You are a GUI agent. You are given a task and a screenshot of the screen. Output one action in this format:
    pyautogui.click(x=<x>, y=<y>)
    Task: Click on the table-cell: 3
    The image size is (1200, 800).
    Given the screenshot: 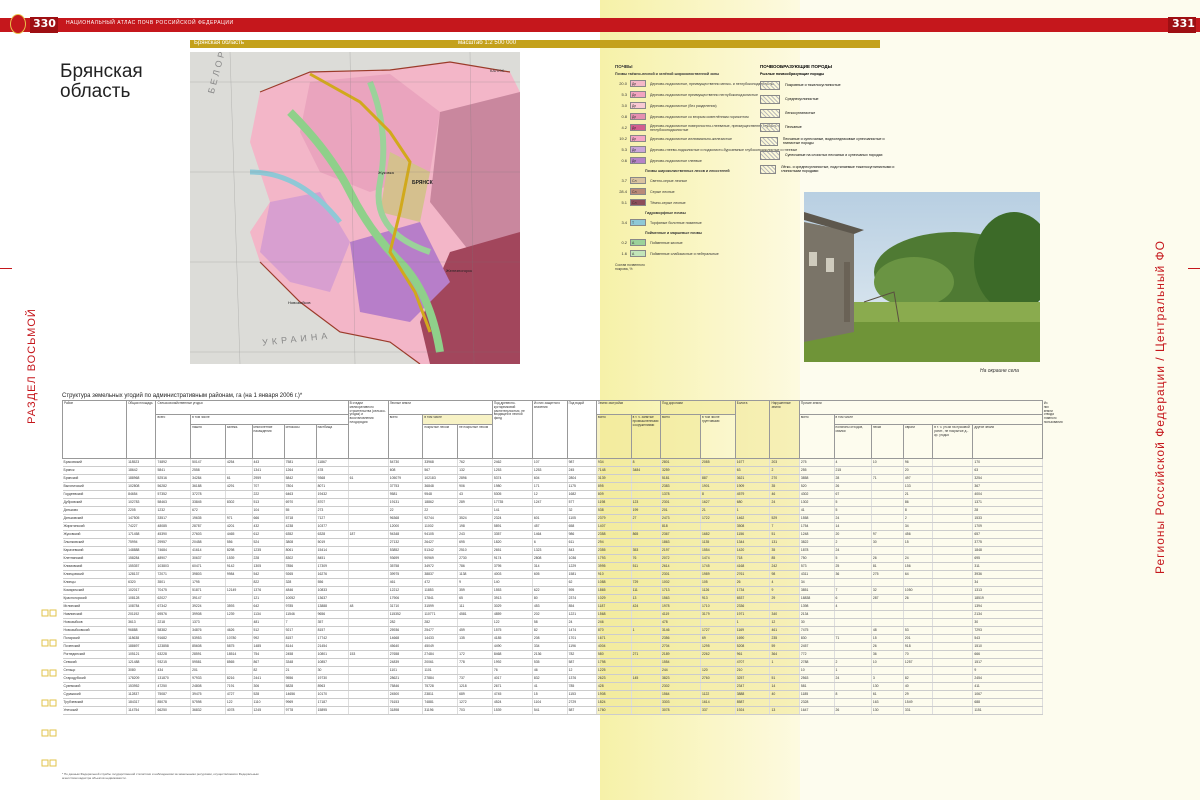 What is the action you would take?
    pyautogui.click(x=887, y=678)
    